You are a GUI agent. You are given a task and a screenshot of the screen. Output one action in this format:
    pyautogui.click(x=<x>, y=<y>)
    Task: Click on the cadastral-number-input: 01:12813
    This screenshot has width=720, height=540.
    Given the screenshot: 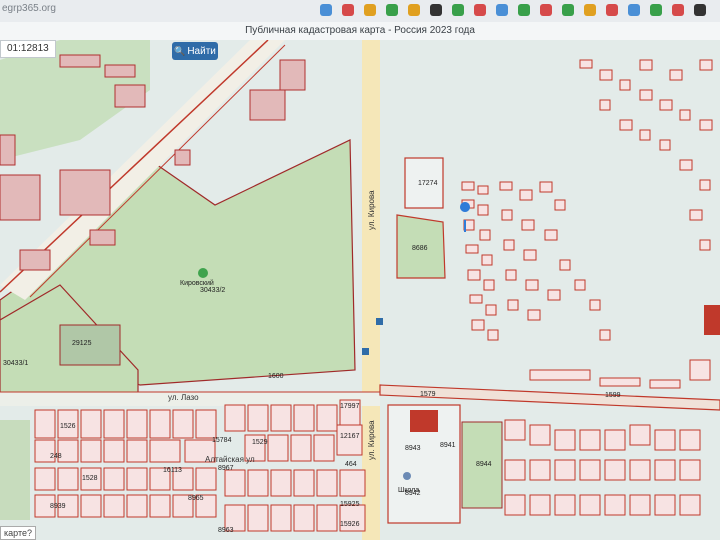 What is the action you would take?
    pyautogui.click(x=28, y=49)
    